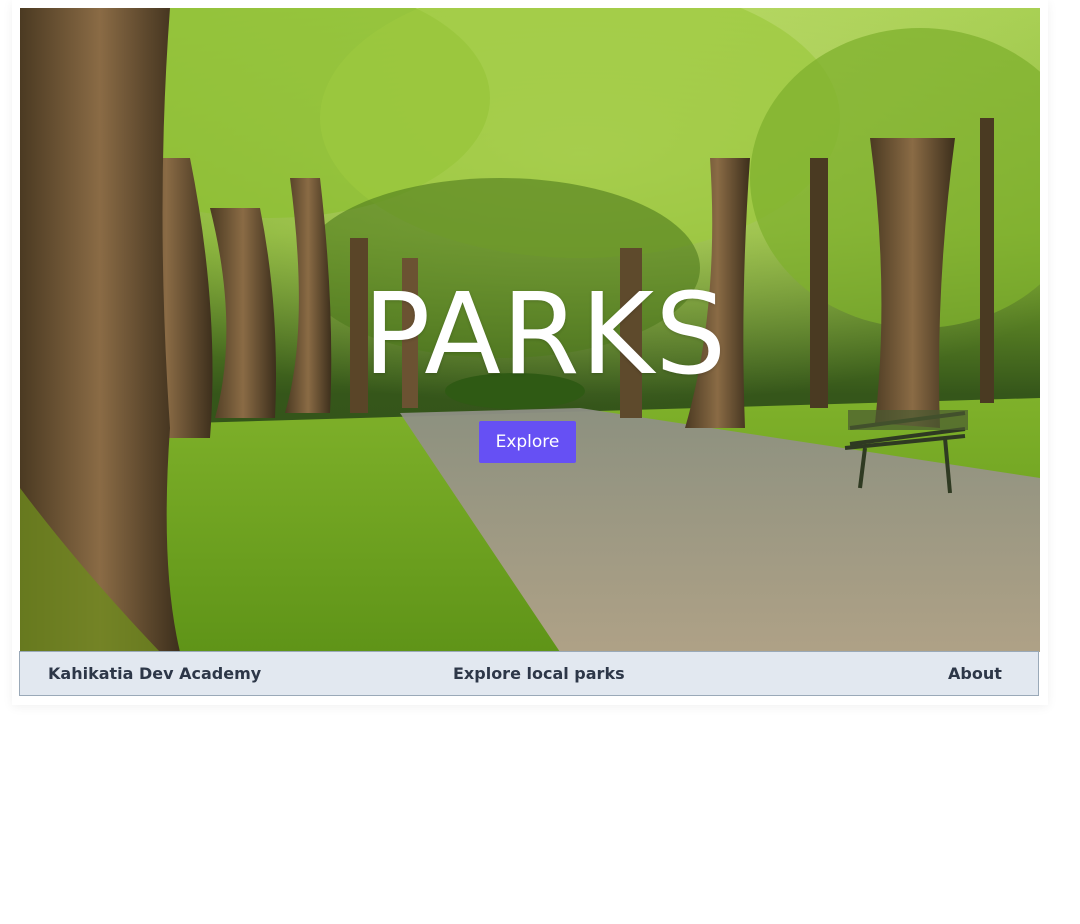 The image size is (1080, 924). I want to click on about-link: About, so click(975, 673).